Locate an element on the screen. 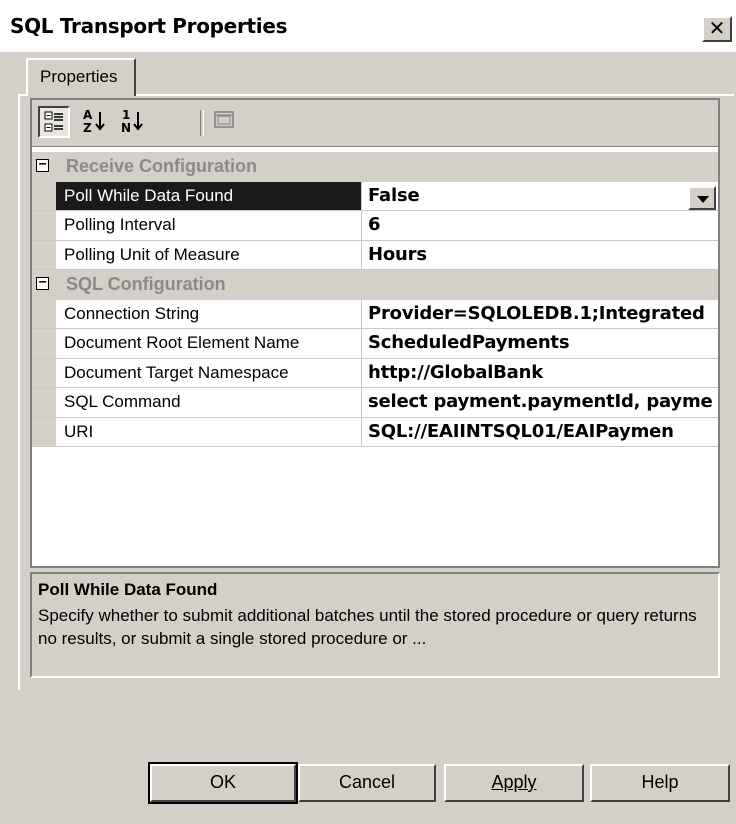 This screenshot has height=824, width=736. apply-button: Apply is located at coordinates (514, 783).